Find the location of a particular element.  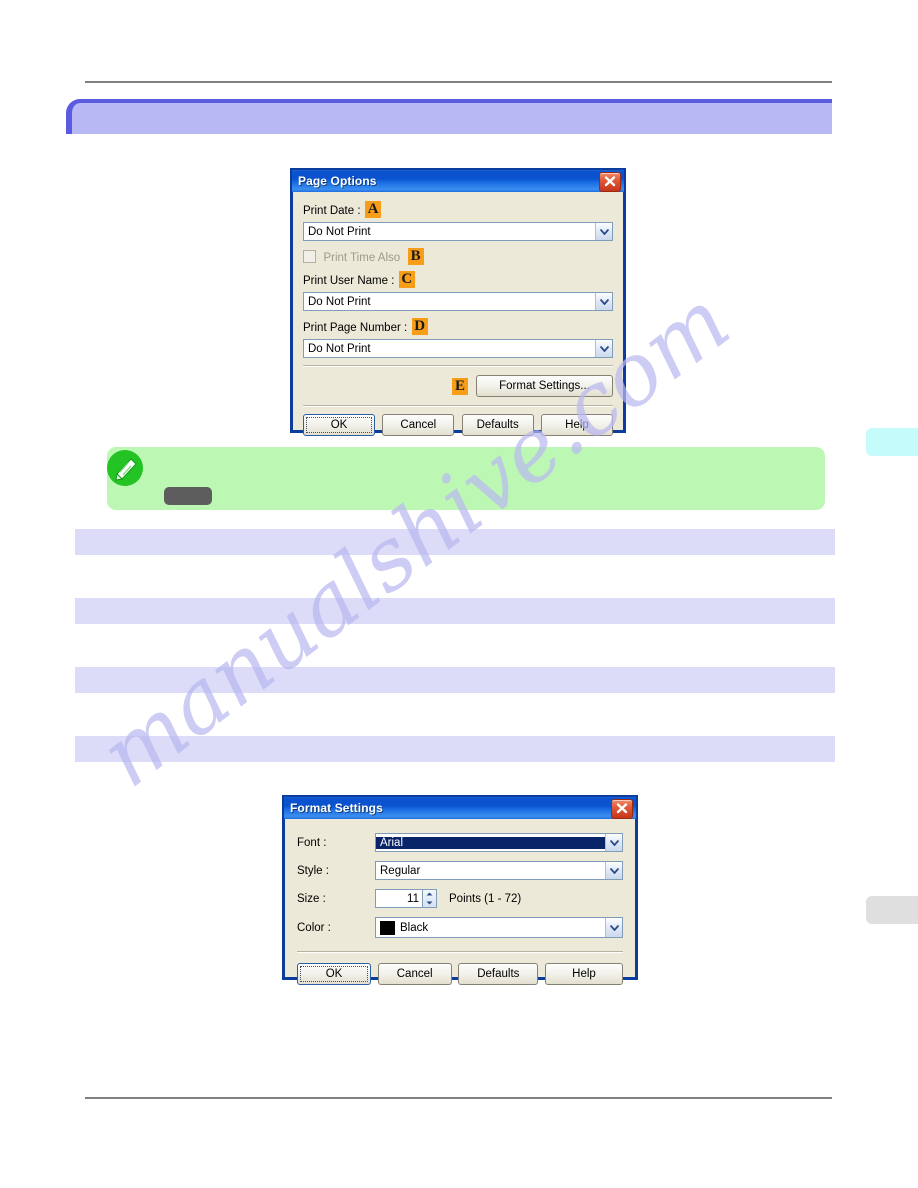

print-time-also-label: Print Time Also is located at coordinates (362, 258).